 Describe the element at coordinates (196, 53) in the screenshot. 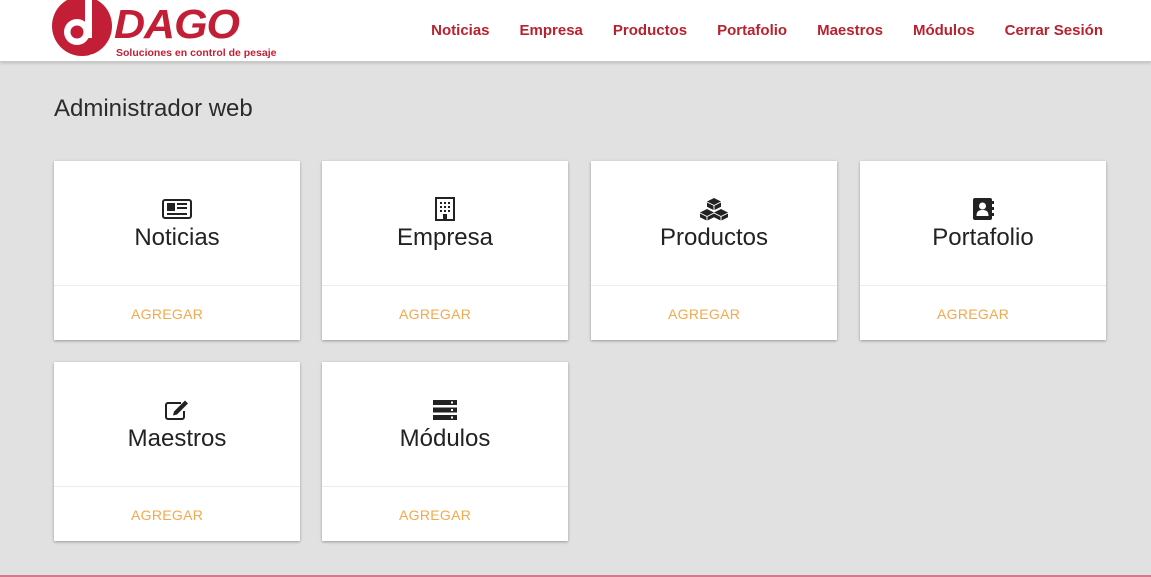

I see `brand-tagline: Soluciones en control de pesaje` at that location.